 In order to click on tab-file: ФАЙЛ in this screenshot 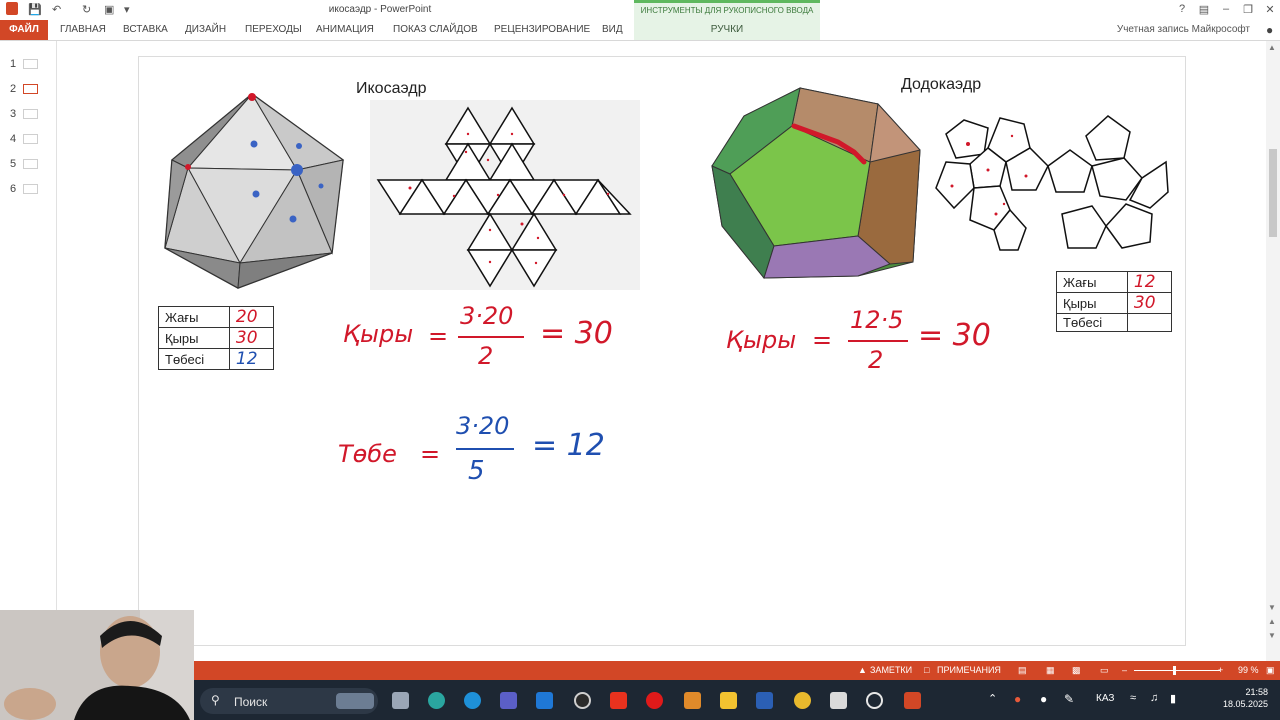, I will do `click(24, 30)`.